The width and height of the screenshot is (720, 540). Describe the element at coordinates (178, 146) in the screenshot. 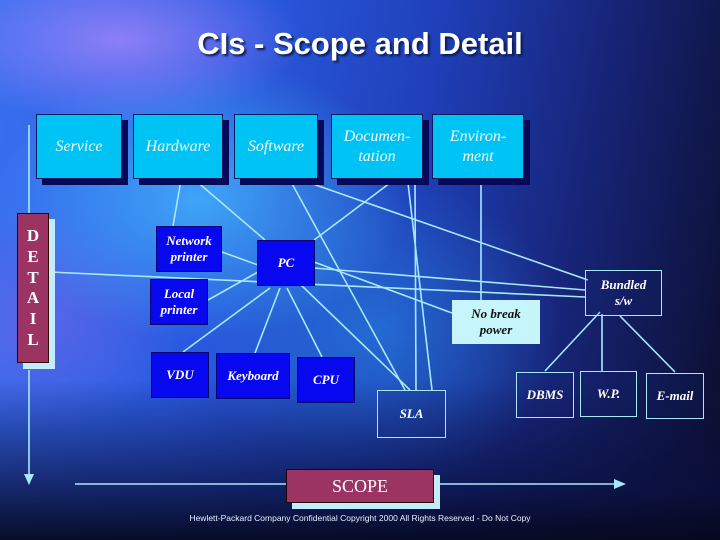

I see `category-hardware: Hardware` at that location.